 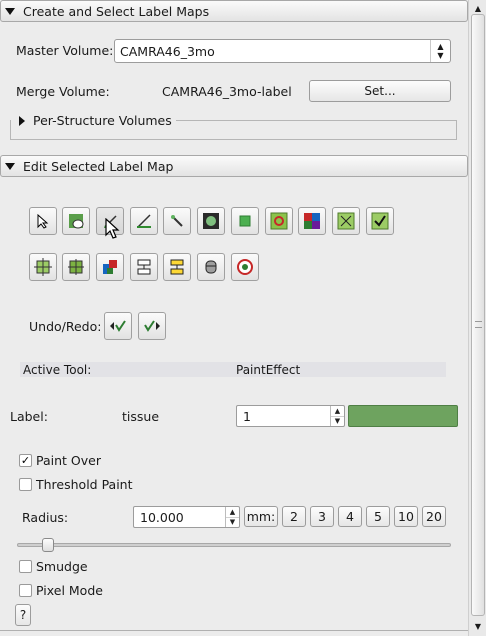 I want to click on pixel-mode-checkbox, so click(x=25, y=590).